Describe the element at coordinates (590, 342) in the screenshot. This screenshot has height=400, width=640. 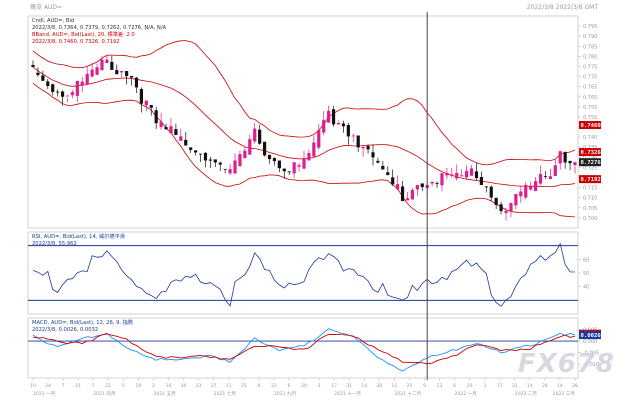
I see `y-tick-label: 0.000` at that location.